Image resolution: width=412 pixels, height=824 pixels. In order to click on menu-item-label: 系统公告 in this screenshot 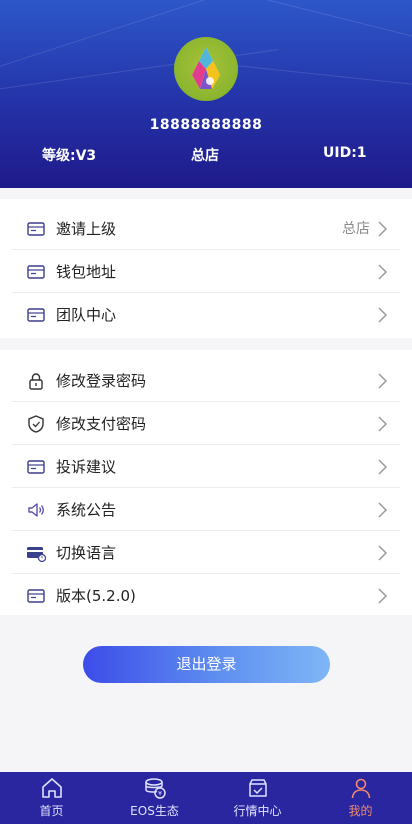, I will do `click(86, 510)`.